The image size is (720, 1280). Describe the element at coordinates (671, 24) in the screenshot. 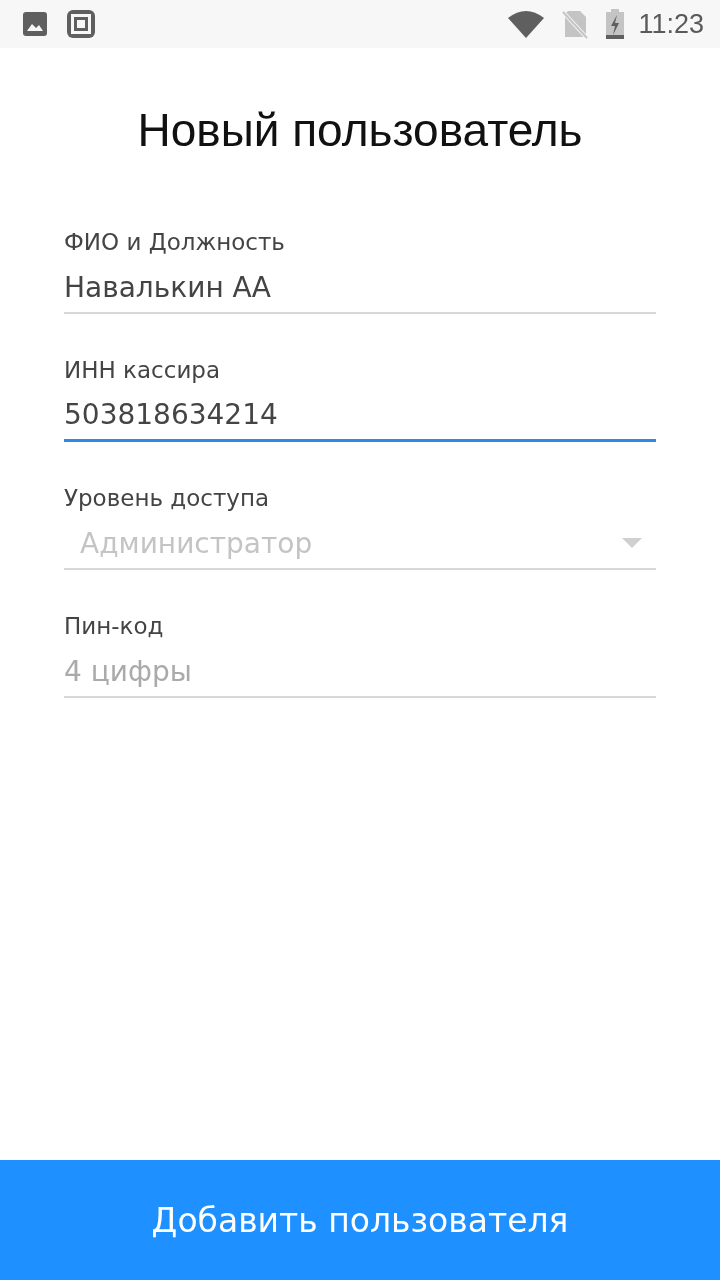

I see `clock: 11:23` at that location.